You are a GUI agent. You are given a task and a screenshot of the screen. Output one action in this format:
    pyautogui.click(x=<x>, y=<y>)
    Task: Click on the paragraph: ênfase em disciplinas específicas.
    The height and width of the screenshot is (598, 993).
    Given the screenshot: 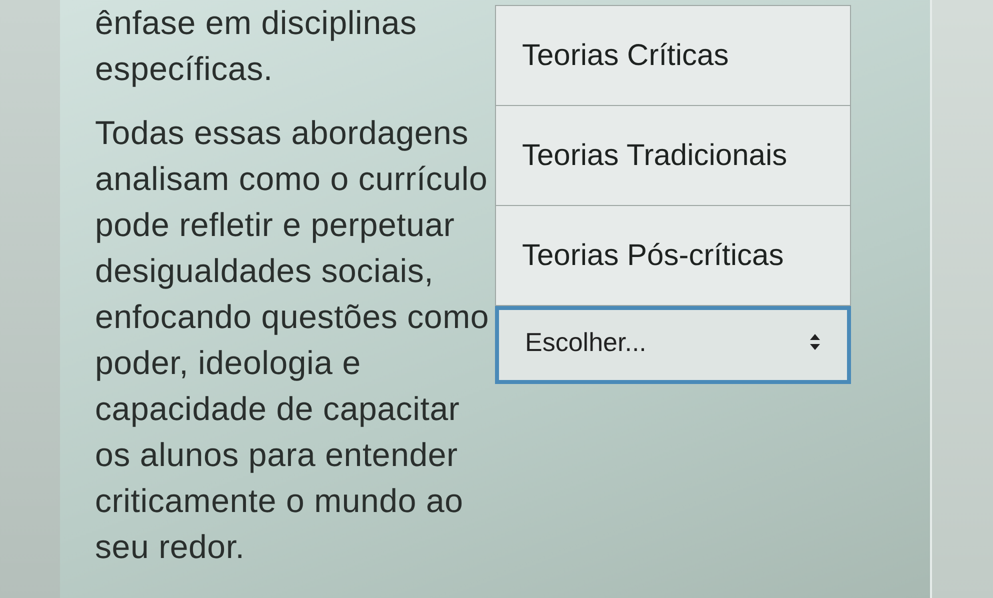 What is the action you would take?
    pyautogui.click(x=256, y=46)
    